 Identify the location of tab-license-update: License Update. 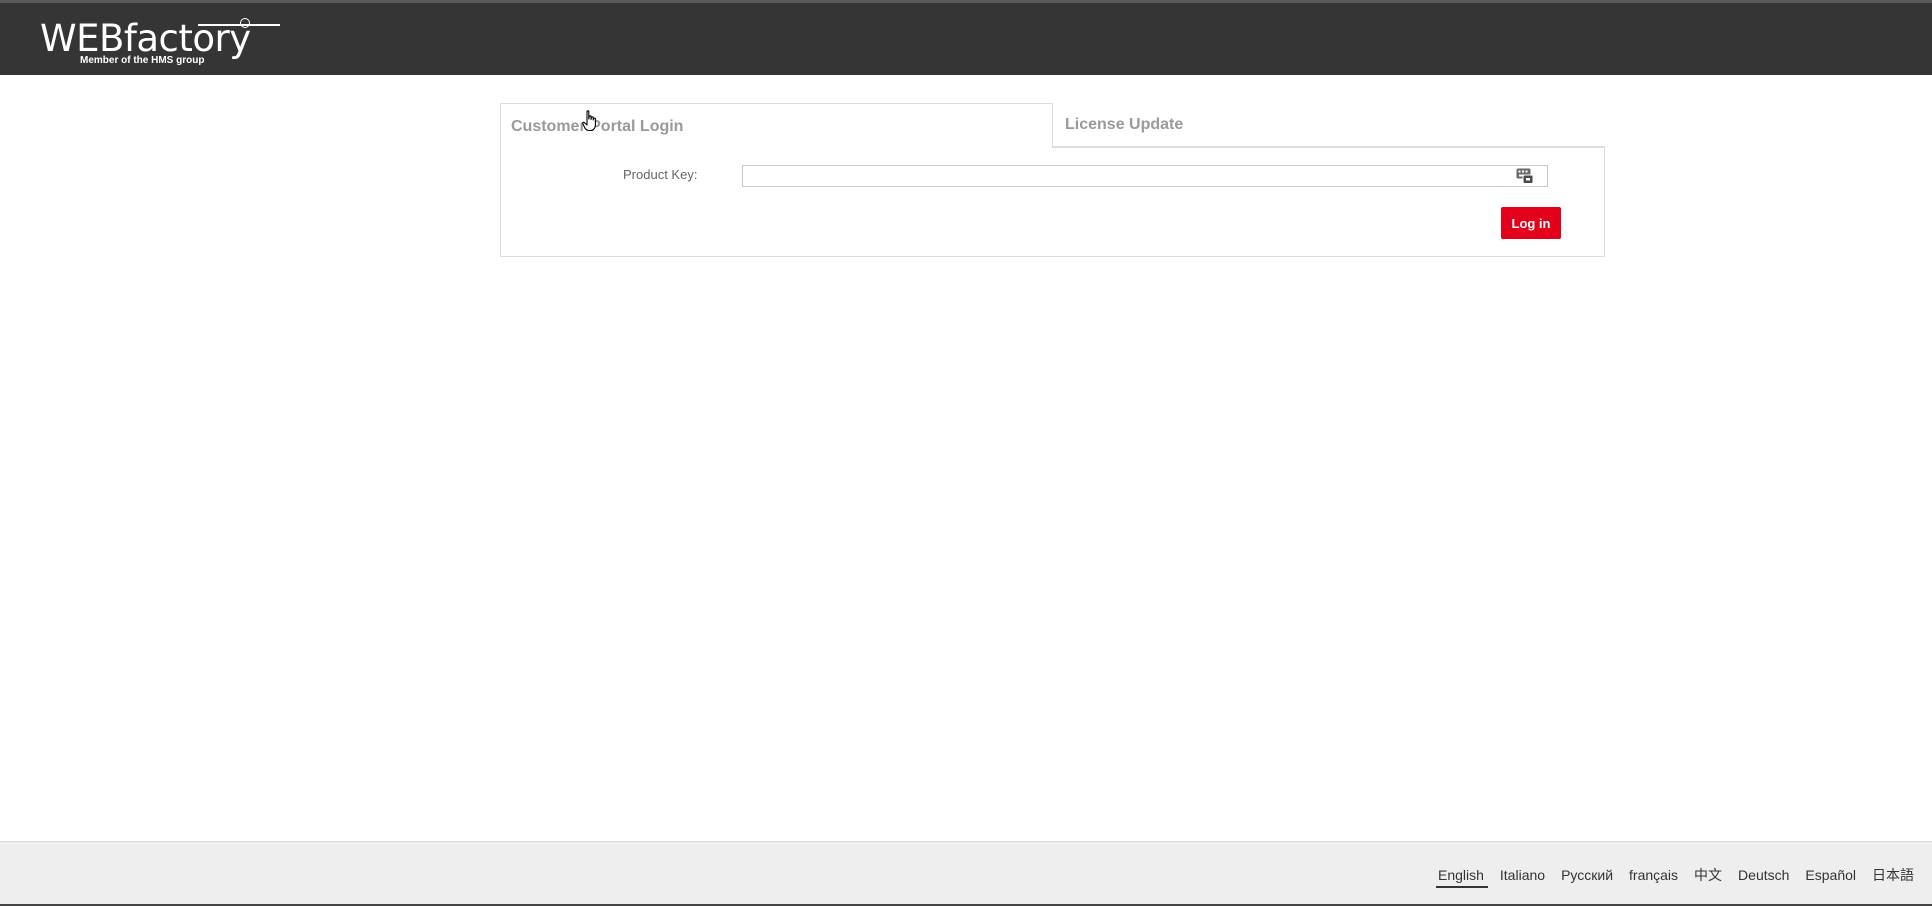
(1329, 125).